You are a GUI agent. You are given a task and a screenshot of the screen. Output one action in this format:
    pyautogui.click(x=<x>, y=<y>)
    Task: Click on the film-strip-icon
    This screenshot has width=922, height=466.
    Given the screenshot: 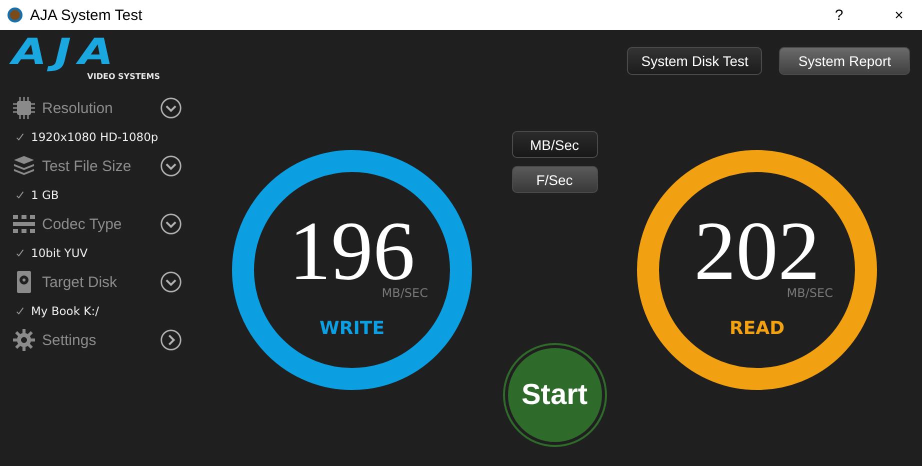 What is the action you would take?
    pyautogui.click(x=24, y=224)
    